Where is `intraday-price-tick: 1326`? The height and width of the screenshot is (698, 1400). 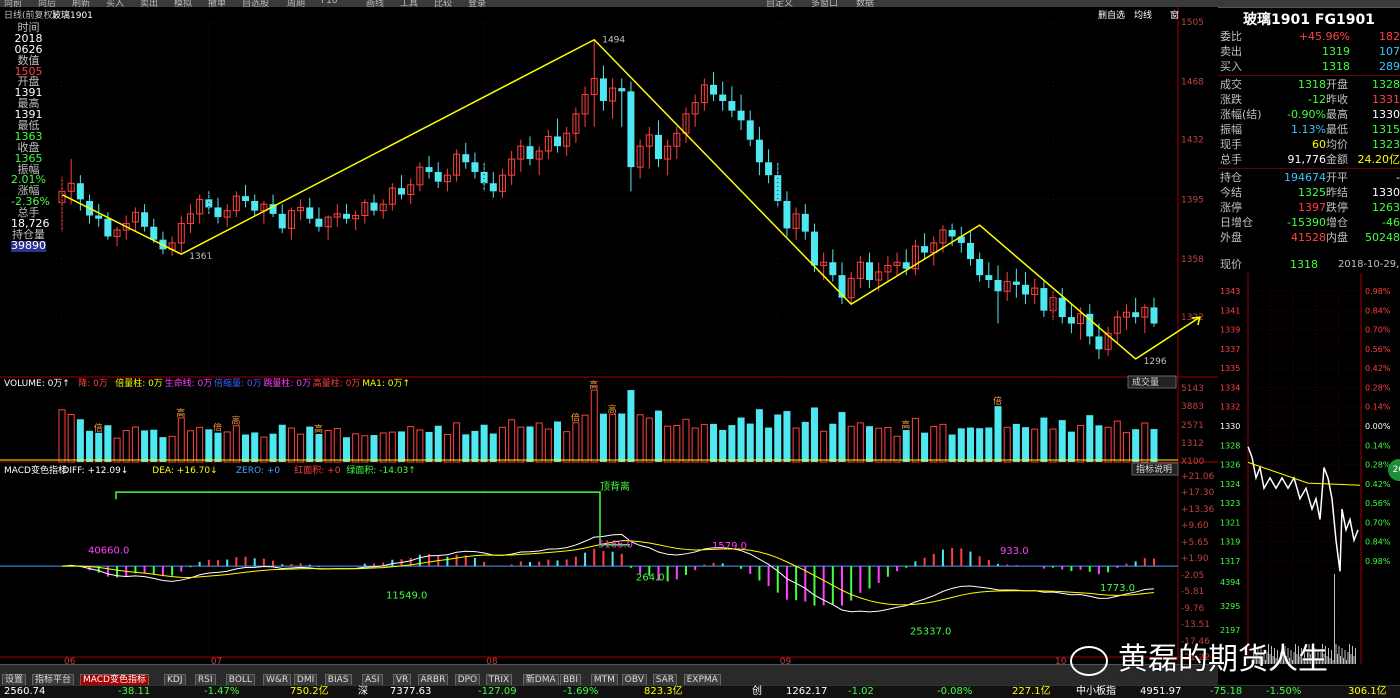
intraday-price-tick: 1326 is located at coordinates (1230, 465).